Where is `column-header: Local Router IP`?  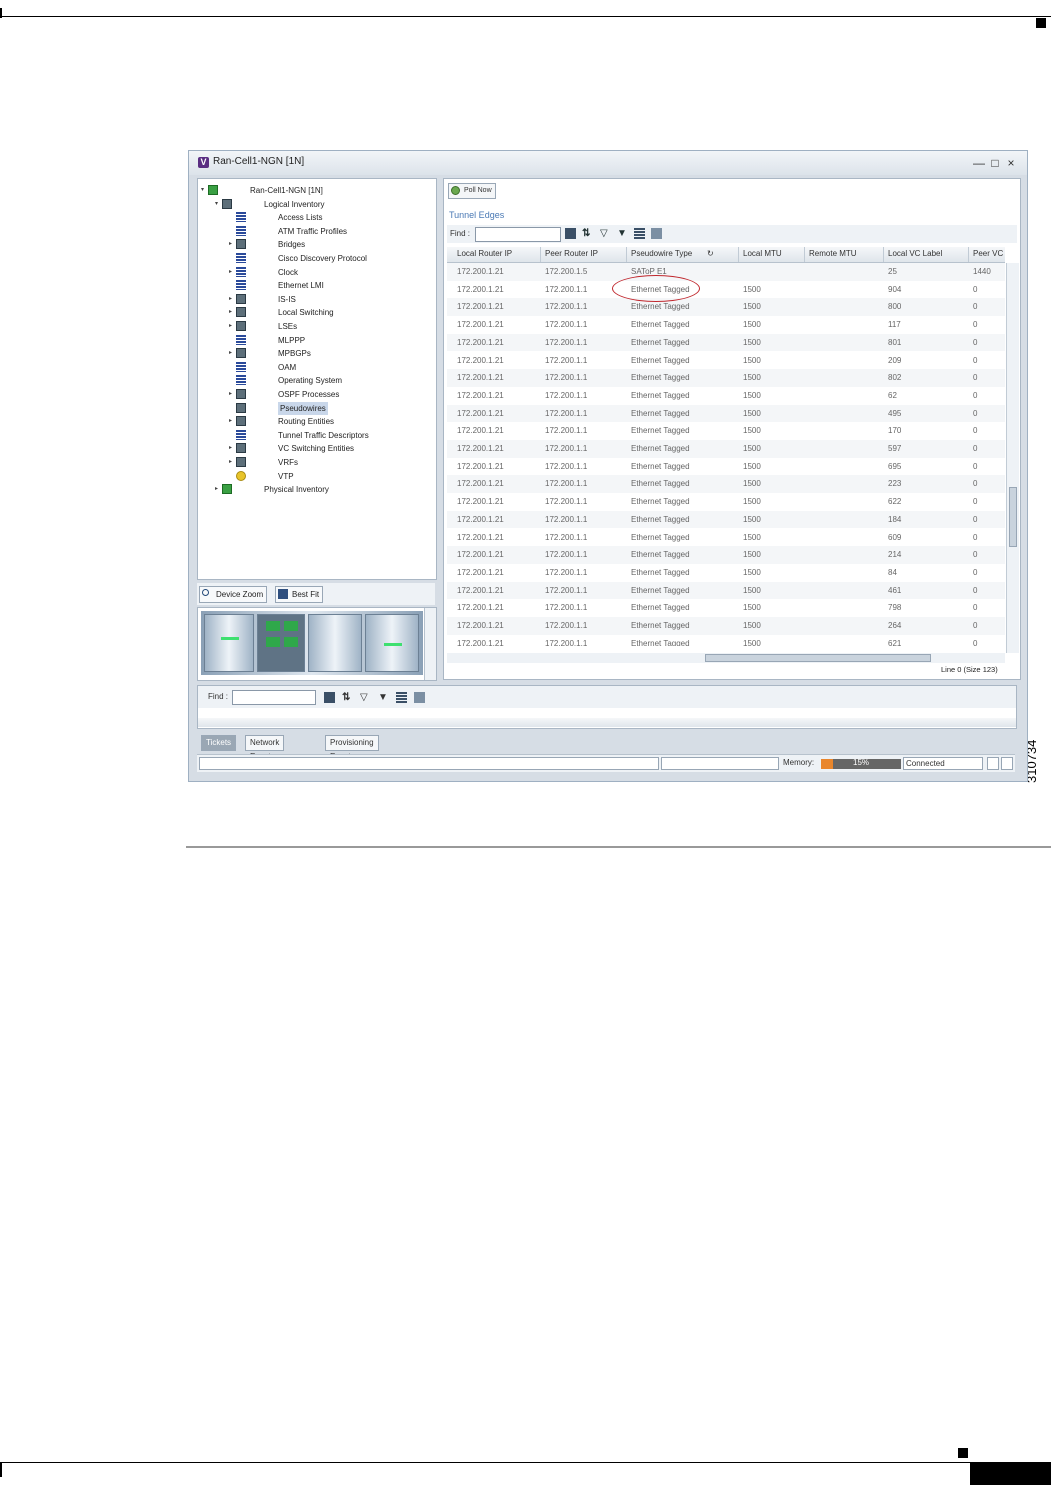
column-header: Local Router IP is located at coordinates (484, 253).